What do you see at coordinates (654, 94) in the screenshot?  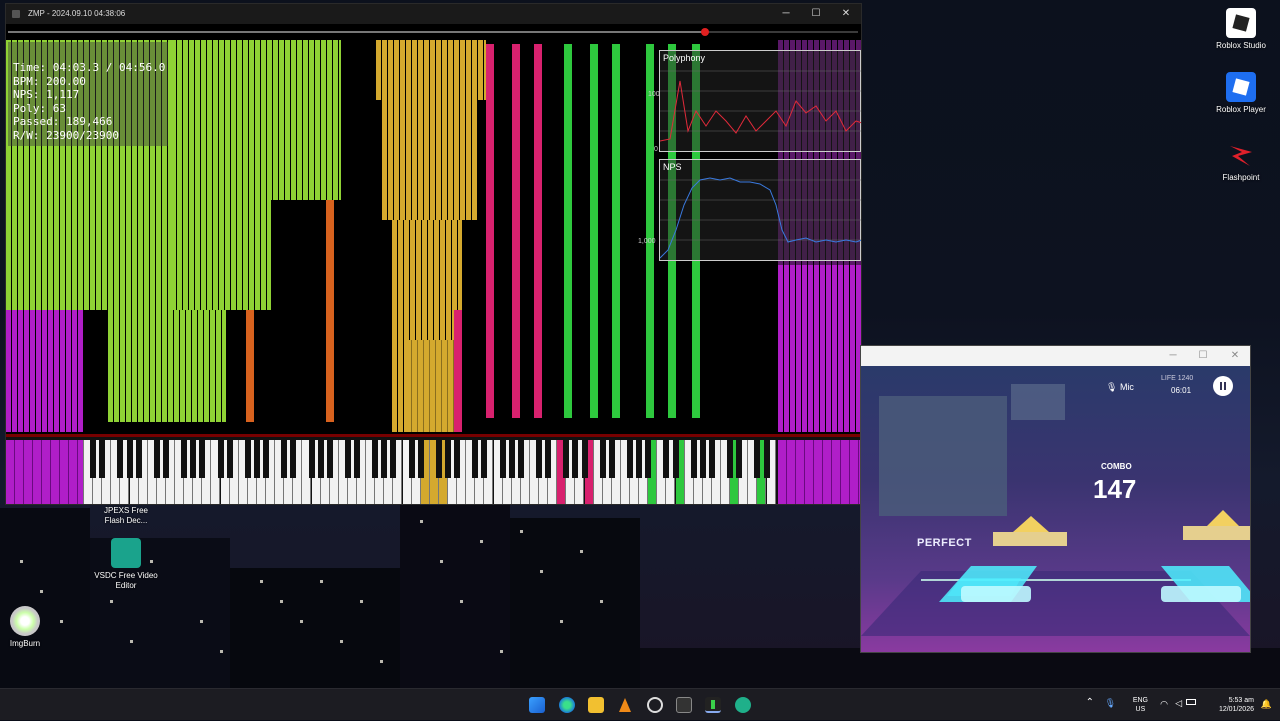 I see `polyphony-y-max: 100` at bounding box center [654, 94].